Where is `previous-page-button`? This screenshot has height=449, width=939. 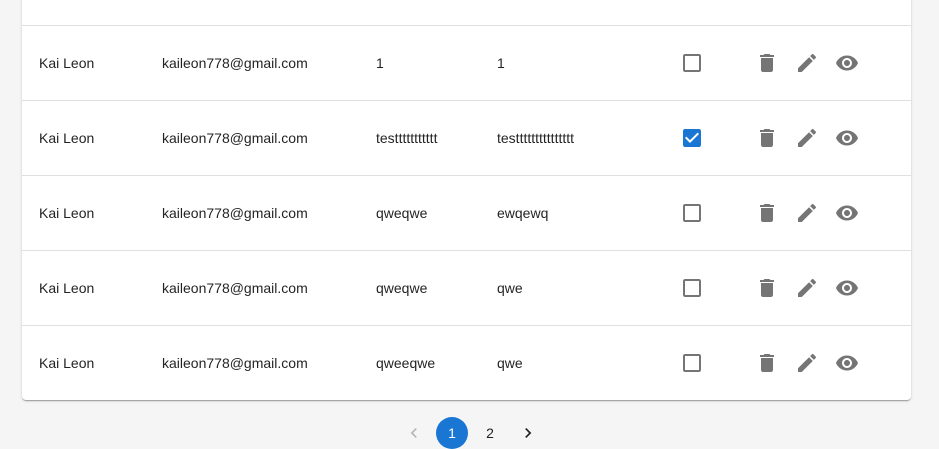 previous-page-button is located at coordinates (414, 433).